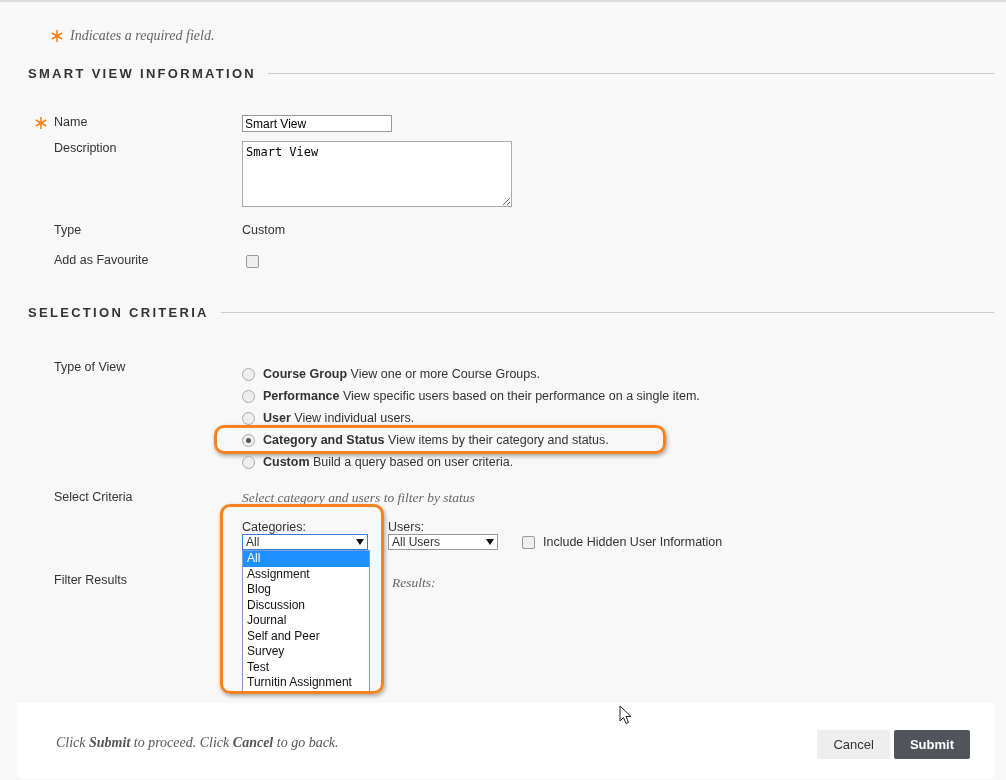 The image size is (1006, 780). I want to click on submit-button: Submit, so click(931, 744).